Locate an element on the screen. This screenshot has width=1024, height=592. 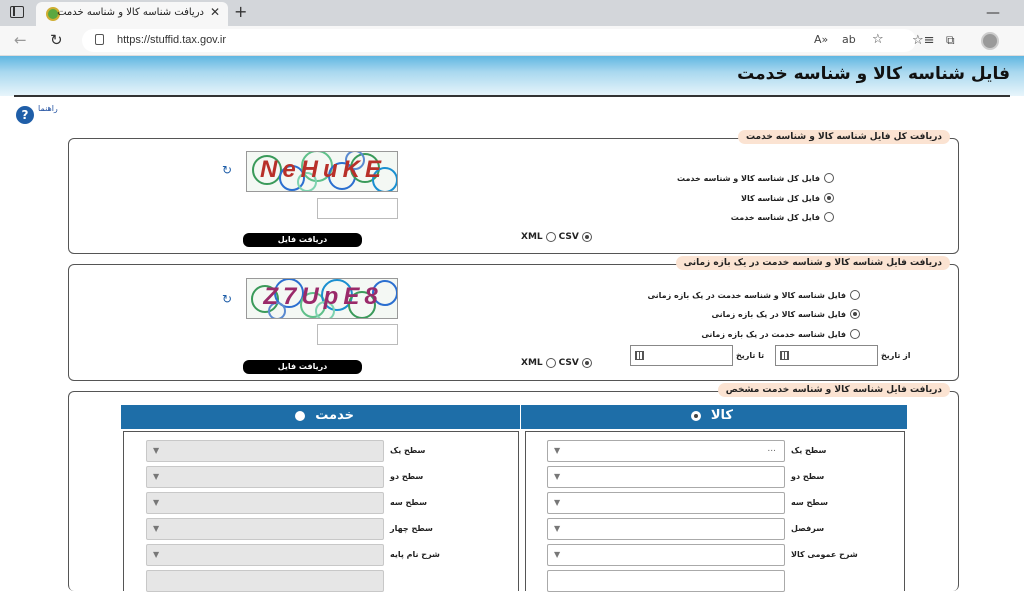
url-text: https://stuffid.tax.gov.ir is located at coordinates (172, 40).